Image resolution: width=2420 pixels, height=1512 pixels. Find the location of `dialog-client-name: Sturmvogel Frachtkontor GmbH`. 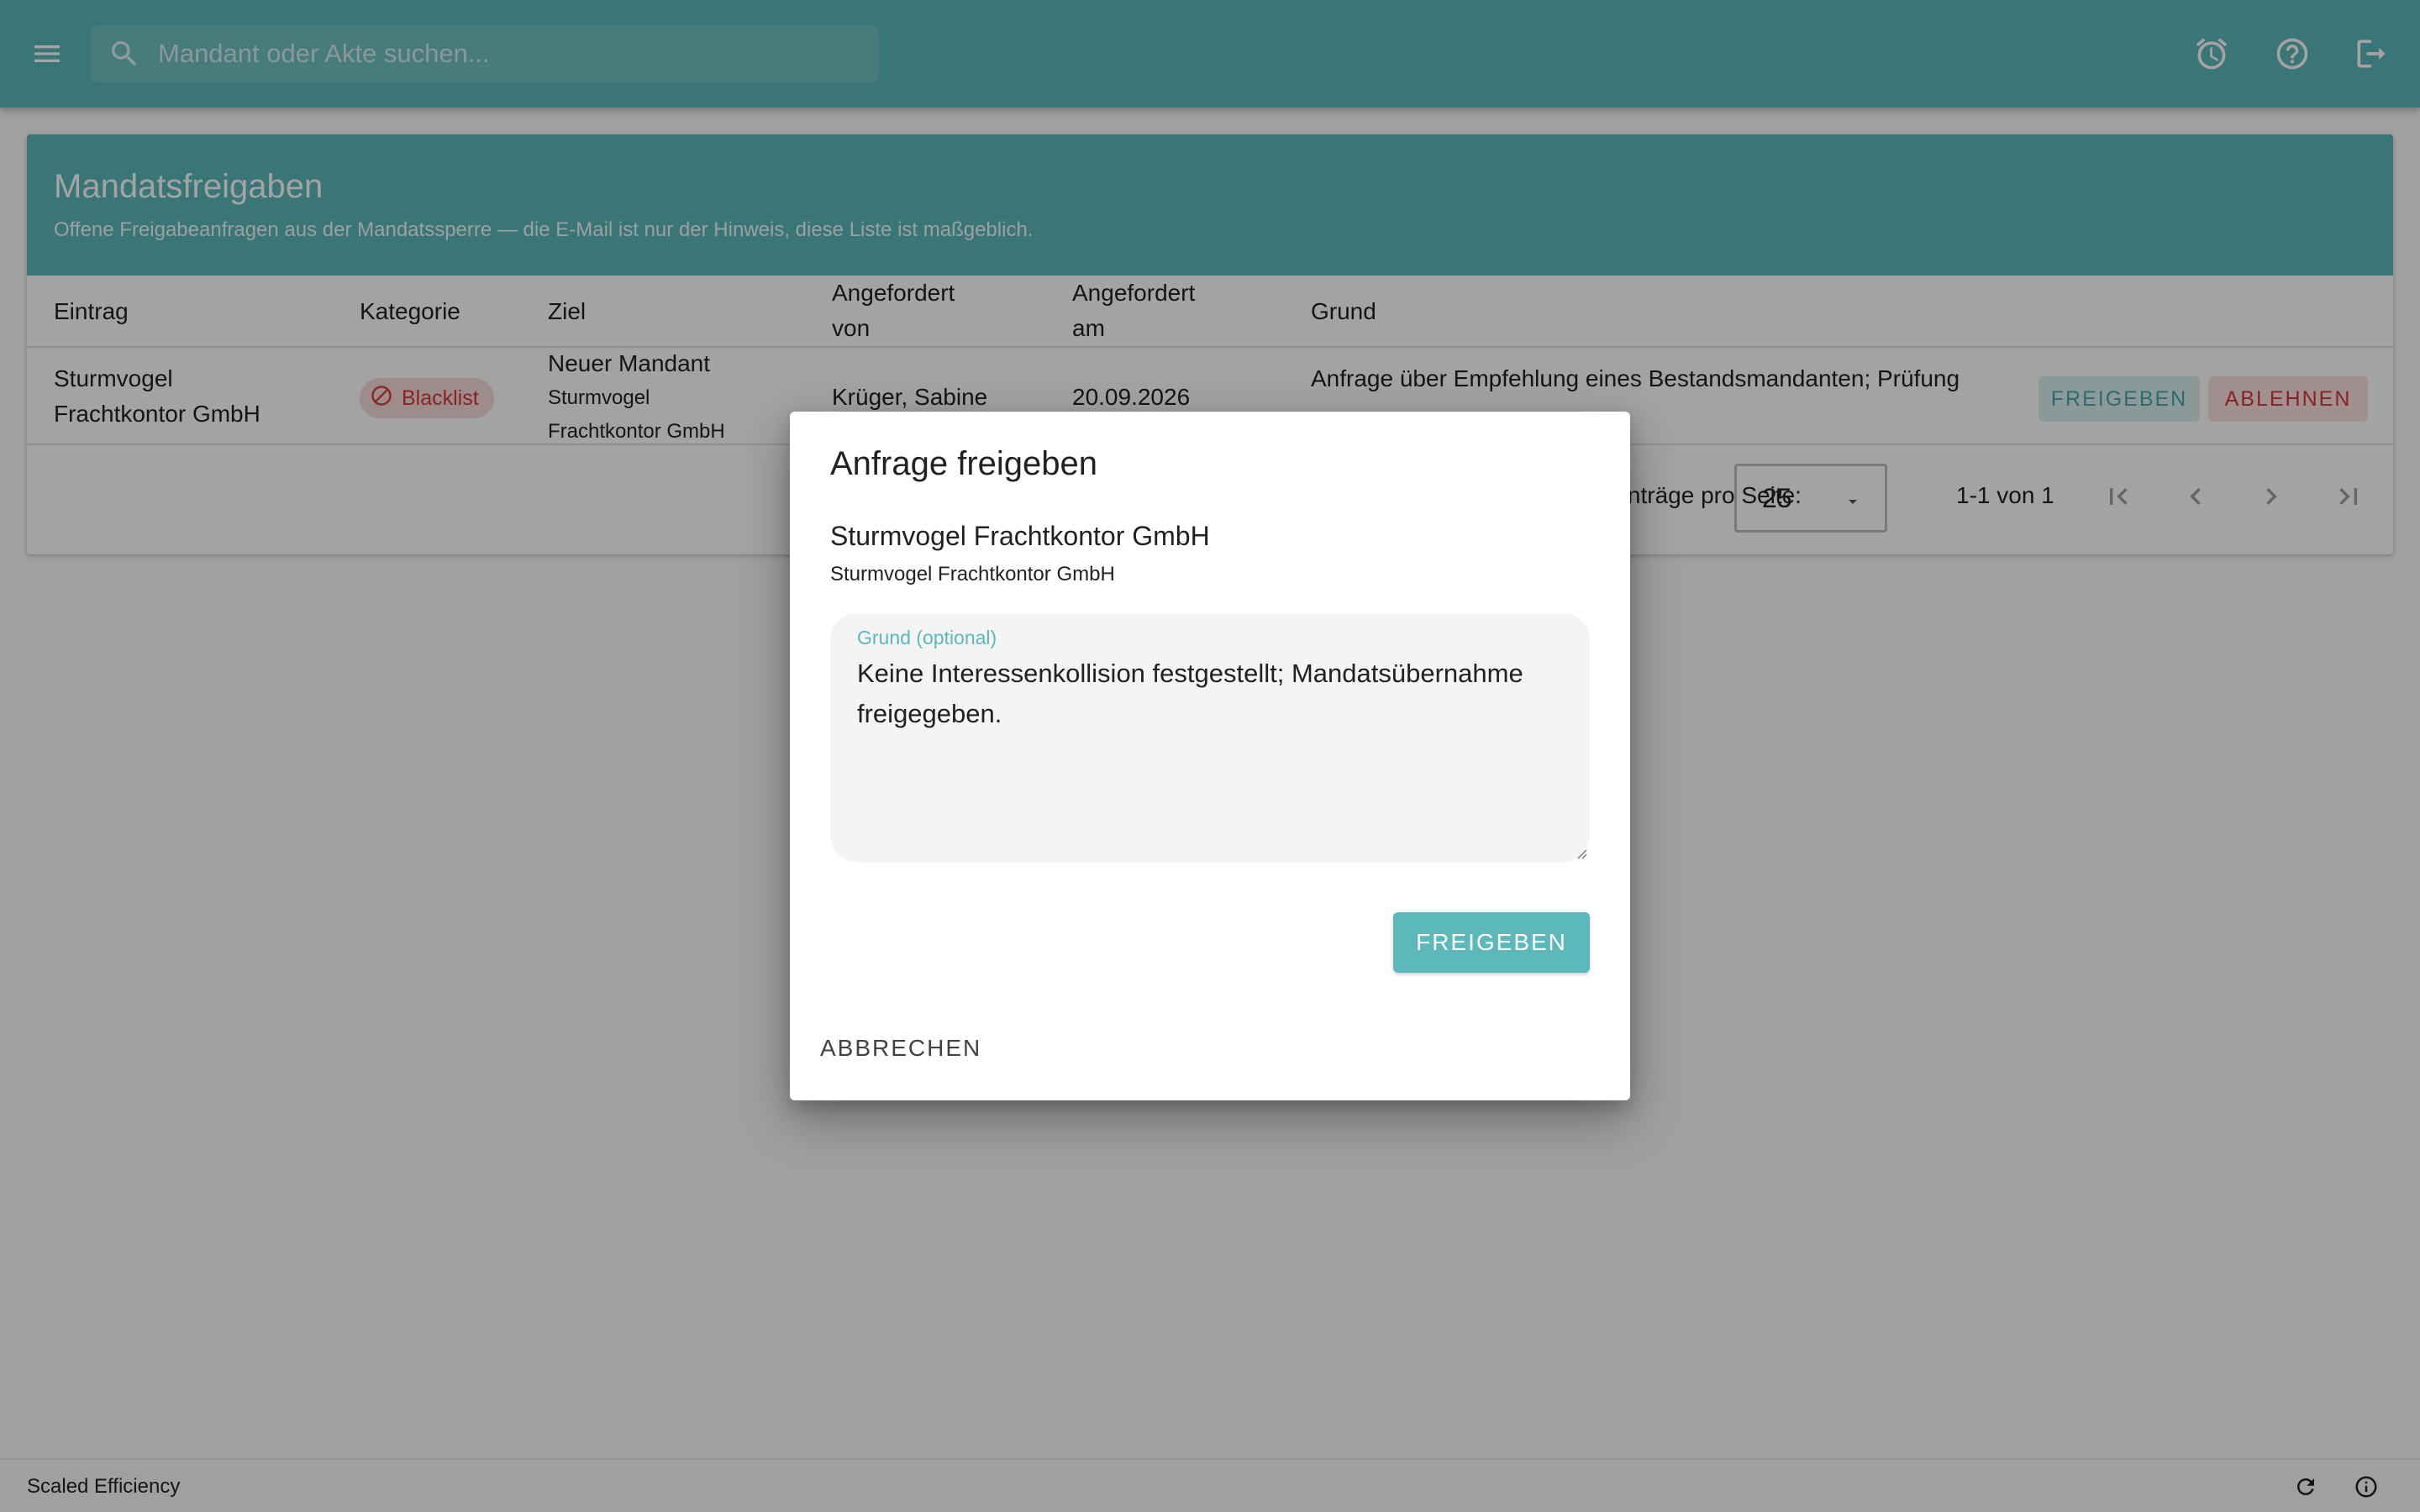

dialog-client-name: Sturmvogel Frachtkontor GmbH is located at coordinates (1020, 536).